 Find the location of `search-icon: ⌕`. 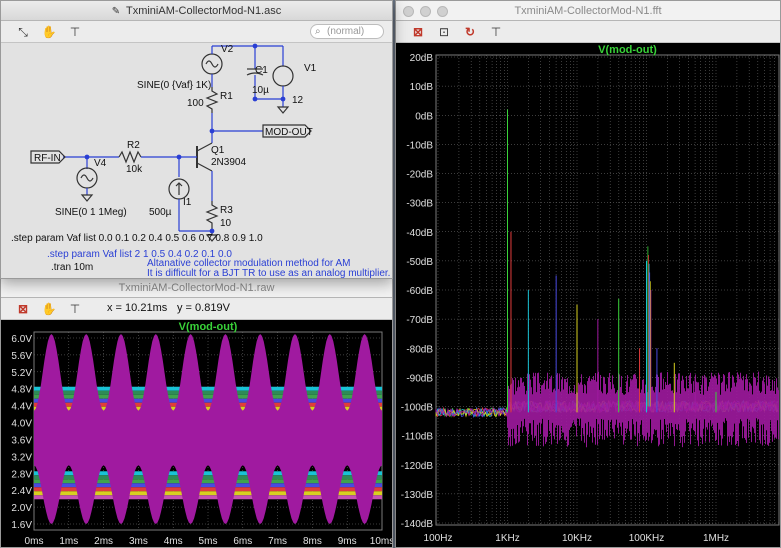

search-icon: ⌕ is located at coordinates (318, 31).